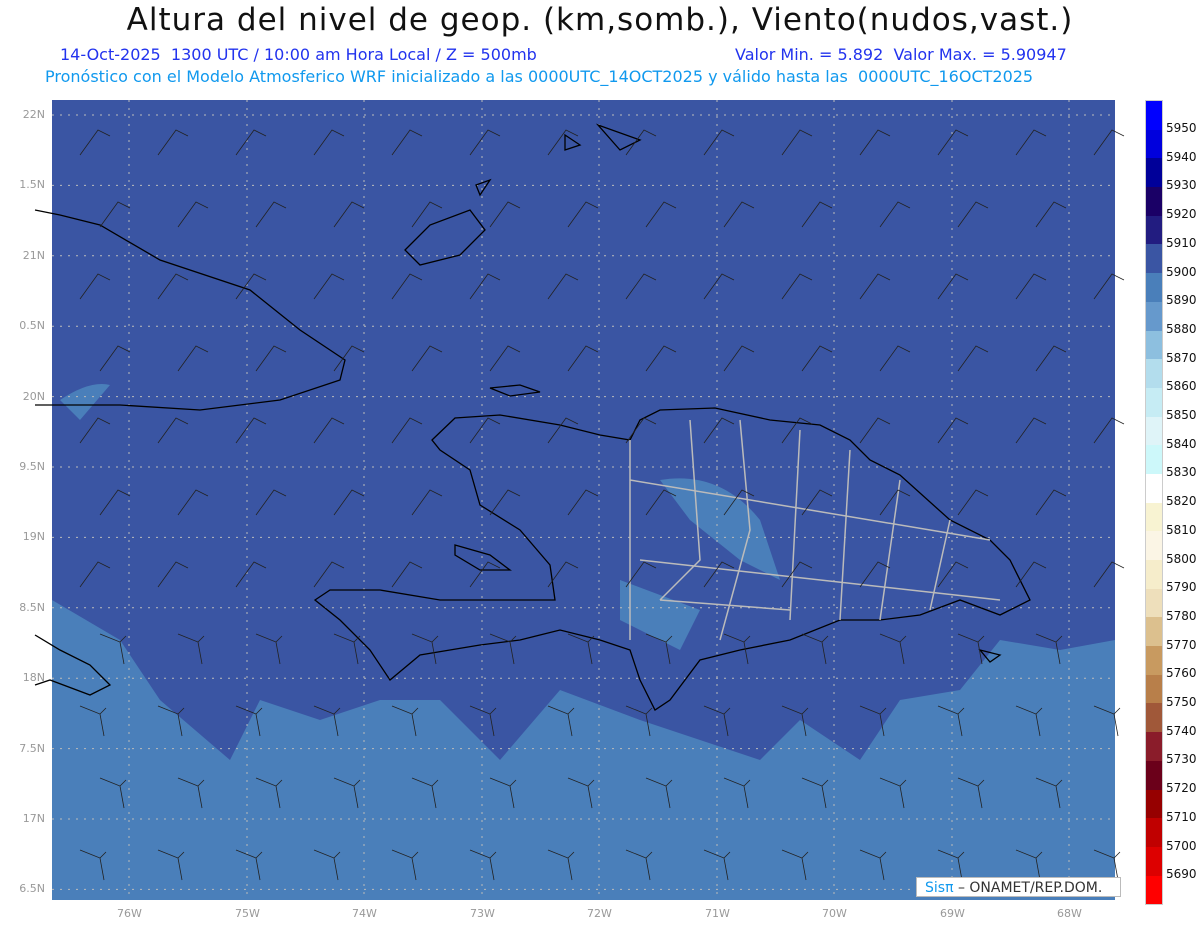 This screenshot has width=1200, height=927. Describe the element at coordinates (1181, 156) in the screenshot. I see `colorbar-label: 5940` at that location.